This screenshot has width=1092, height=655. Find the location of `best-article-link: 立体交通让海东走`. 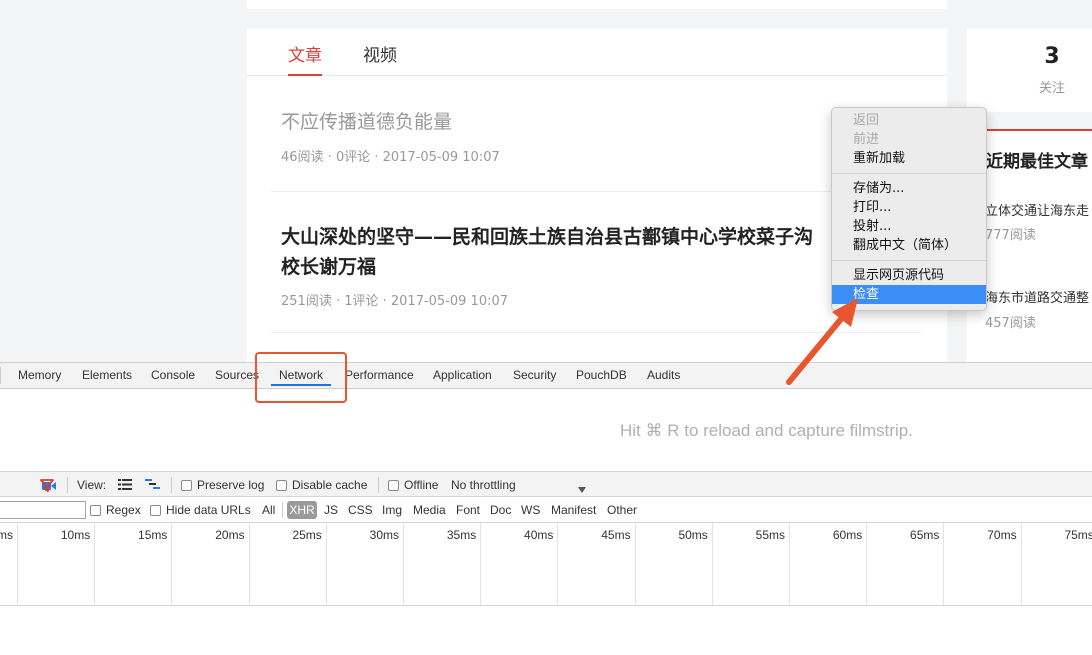

best-article-link: 立体交通让海东走 is located at coordinates (1037, 209).